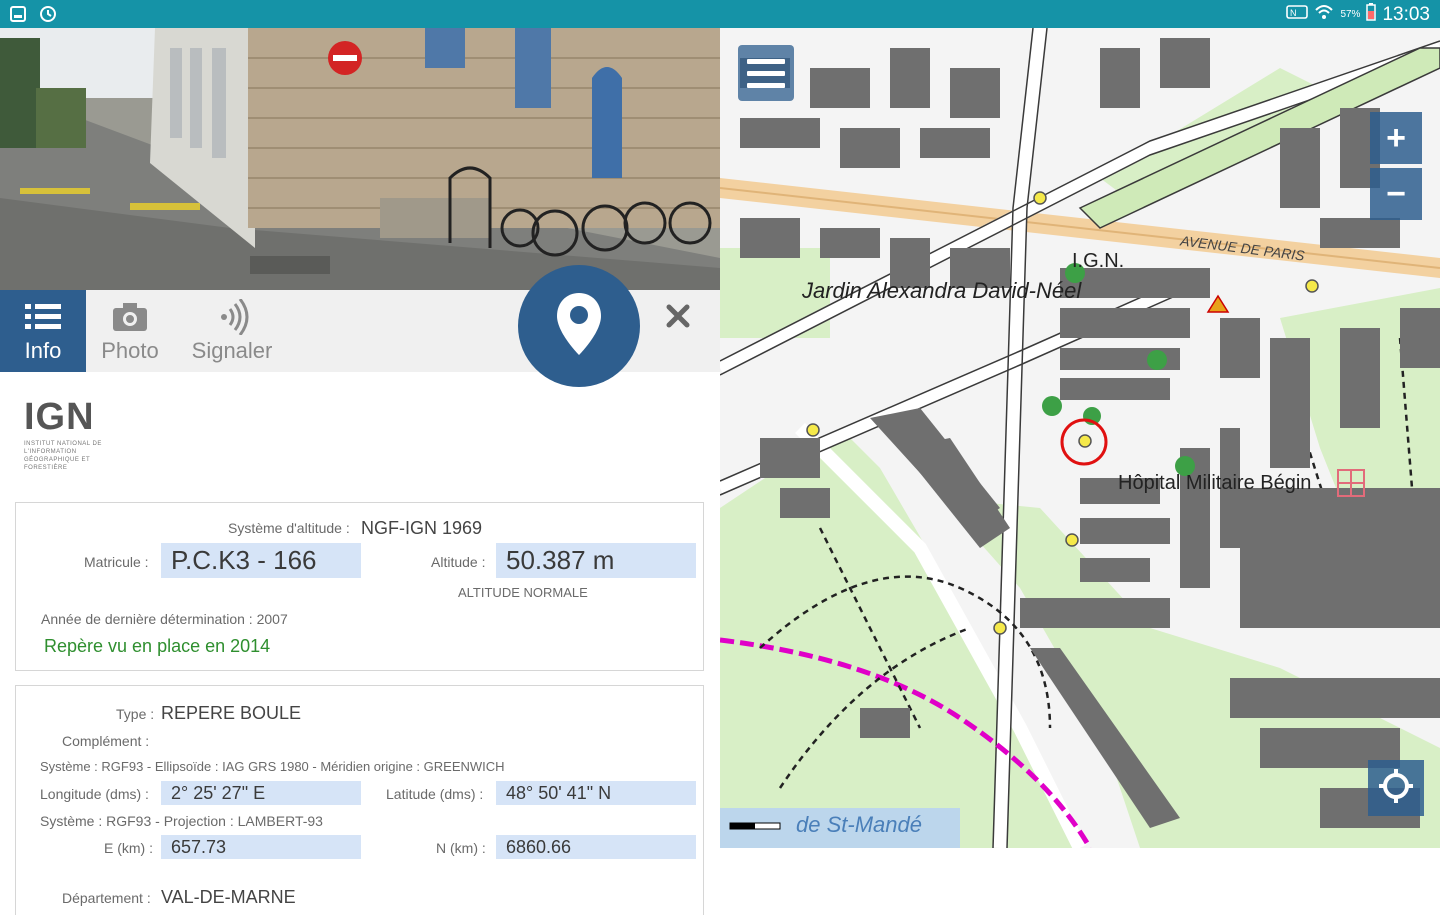 This screenshot has height=915, width=1440. What do you see at coordinates (1396, 138) in the screenshot?
I see `zoom-in-button: +` at bounding box center [1396, 138].